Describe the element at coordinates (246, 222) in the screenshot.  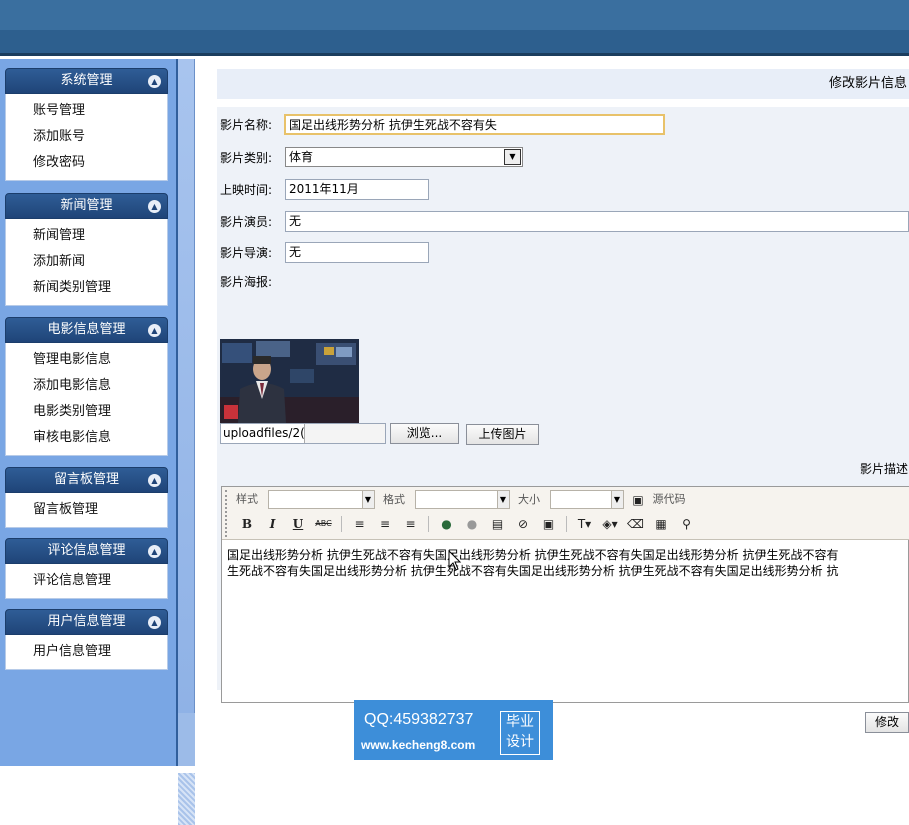
I see `actors-label: 影片演员:` at that location.